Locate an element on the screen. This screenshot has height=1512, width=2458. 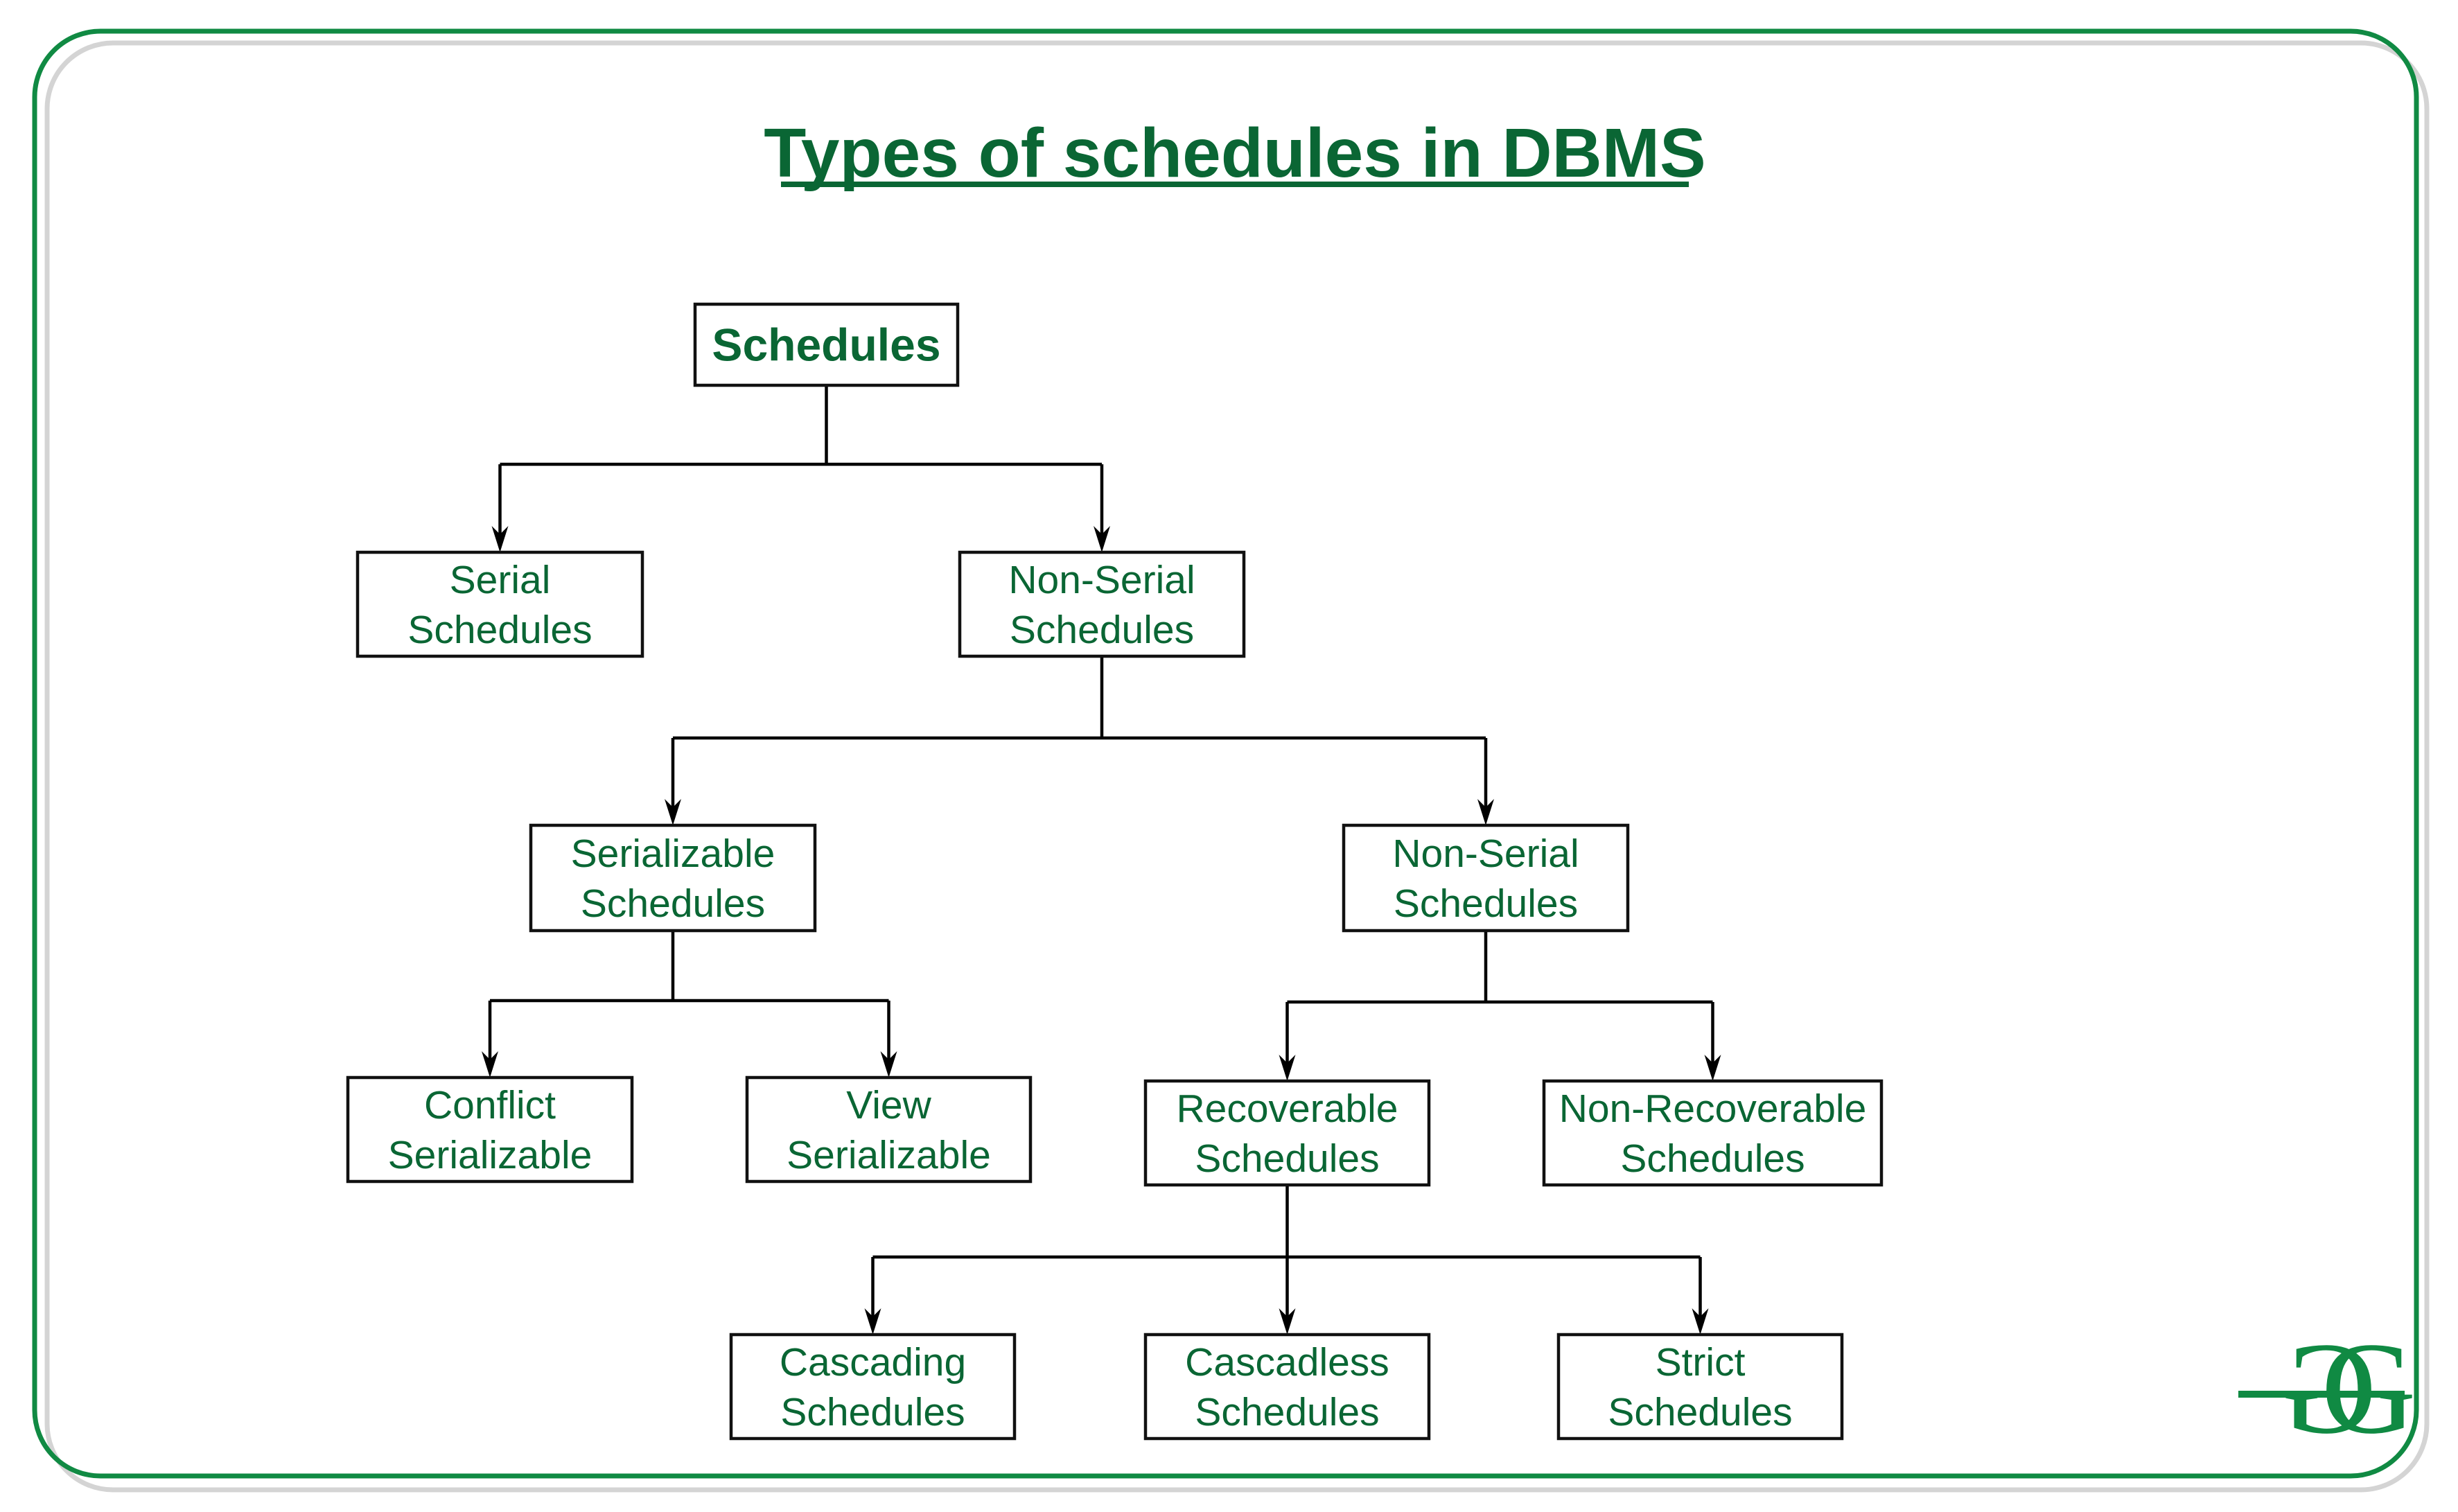
node-label: Serial is located at coordinates (500, 580).